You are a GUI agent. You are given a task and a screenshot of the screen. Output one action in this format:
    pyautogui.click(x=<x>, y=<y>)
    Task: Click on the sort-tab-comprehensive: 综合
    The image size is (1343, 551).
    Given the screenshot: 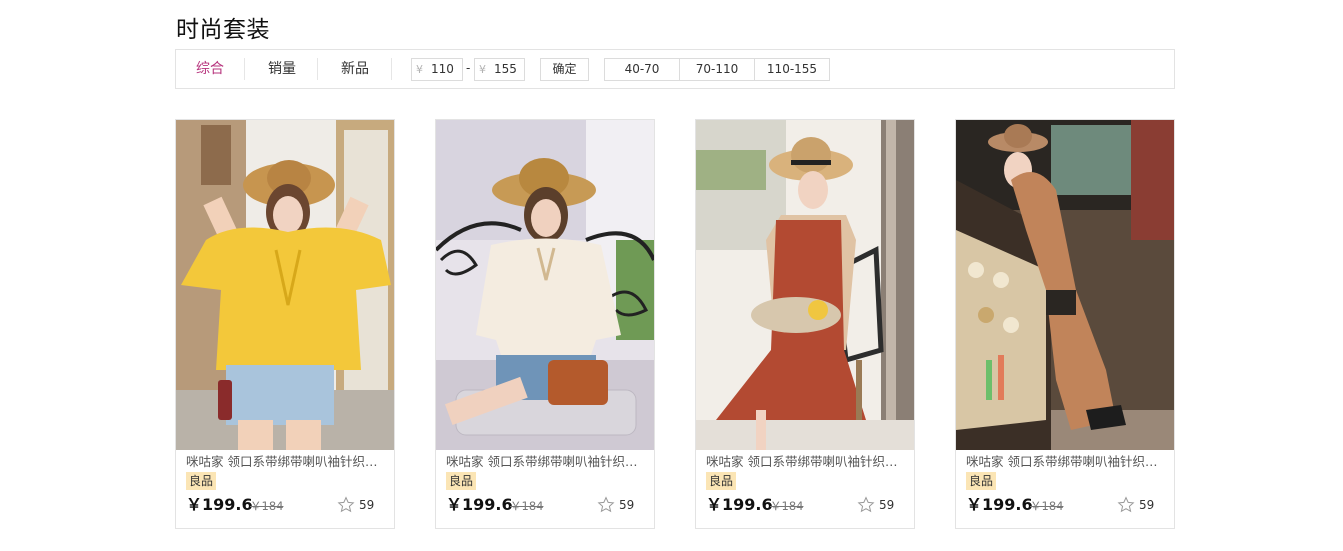 What is the action you would take?
    pyautogui.click(x=210, y=69)
    